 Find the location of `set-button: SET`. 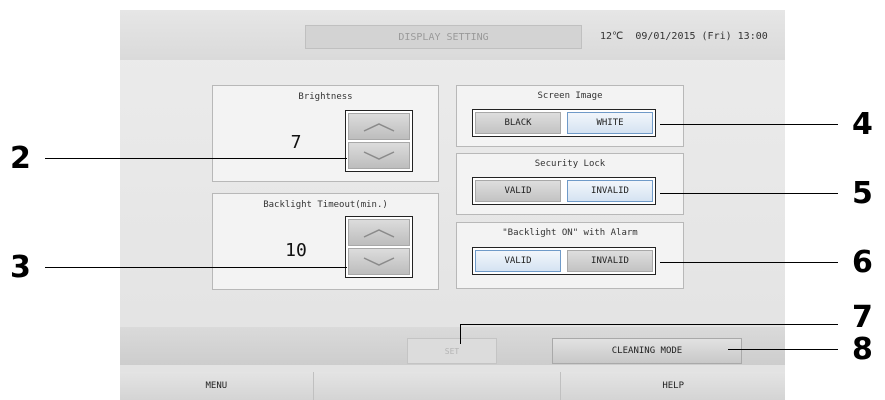

set-button: SET is located at coordinates (452, 351).